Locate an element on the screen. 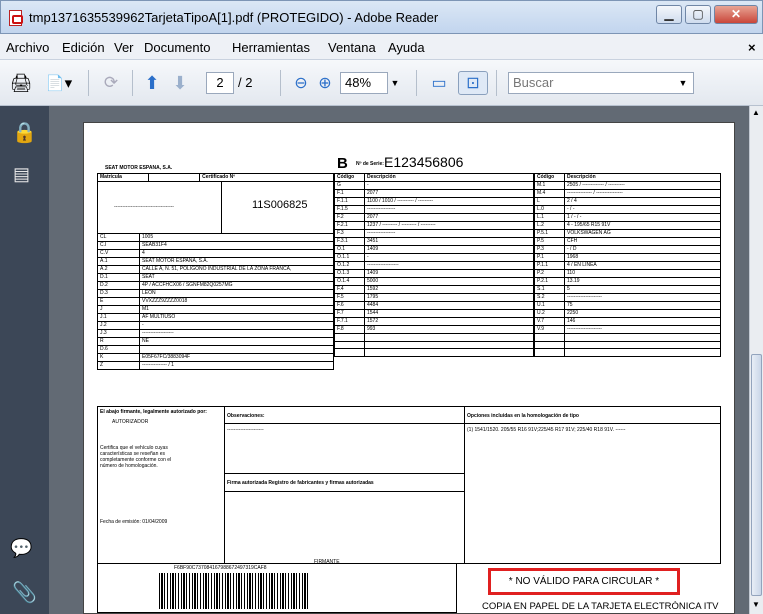  code-cell: P.2.1 is located at coordinates (549, 281).